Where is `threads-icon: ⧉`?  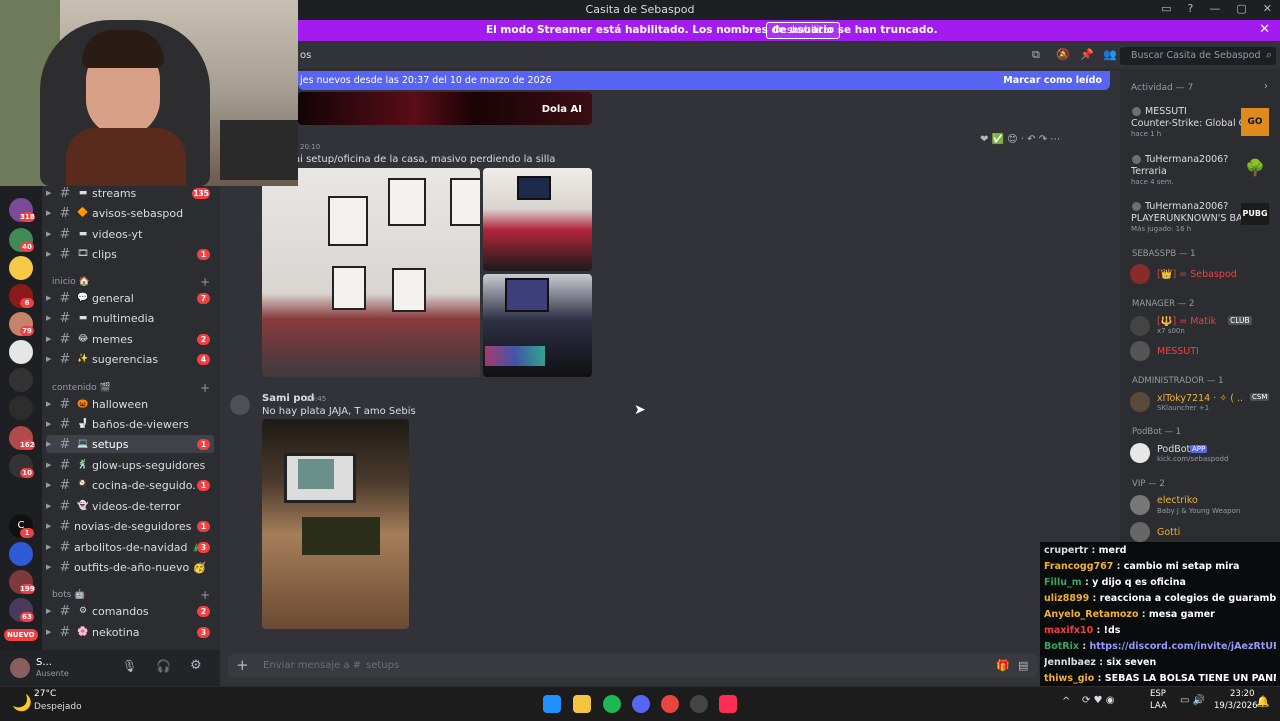 threads-icon: ⧉ is located at coordinates (1036, 55).